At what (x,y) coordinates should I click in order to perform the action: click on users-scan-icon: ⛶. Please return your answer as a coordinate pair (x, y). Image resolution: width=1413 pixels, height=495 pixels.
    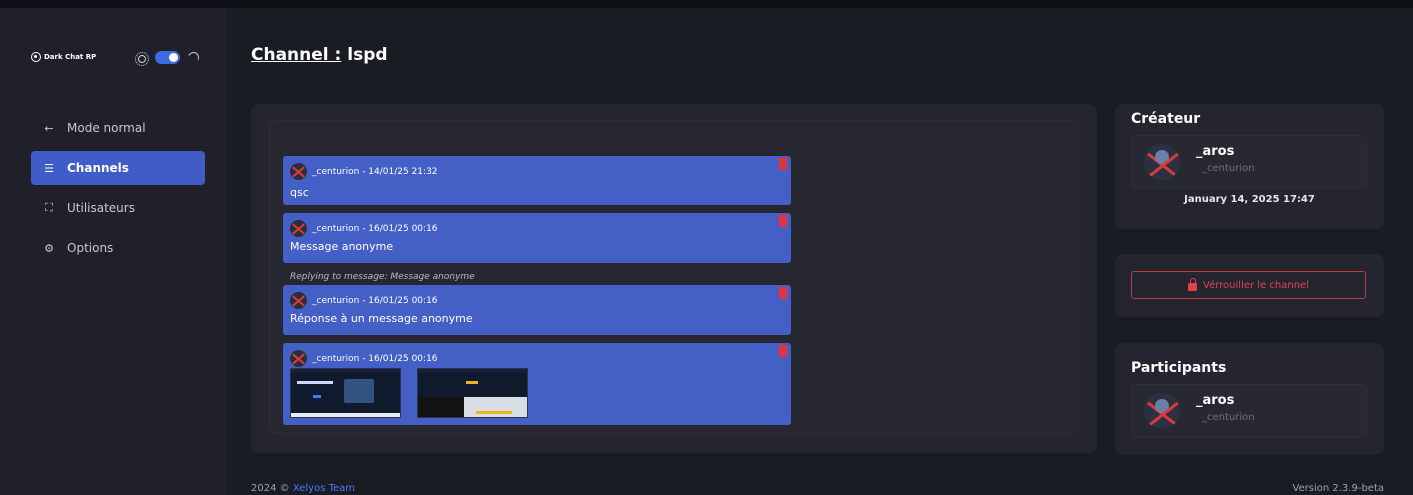
    Looking at the image, I should click on (49, 207).